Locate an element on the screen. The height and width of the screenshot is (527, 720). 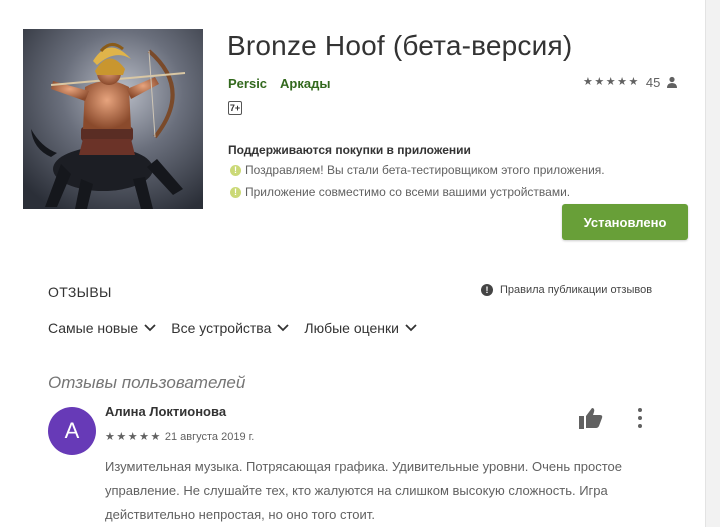
review-policy-link: ! Правила публикации отзывов is located at coordinates (566, 290).